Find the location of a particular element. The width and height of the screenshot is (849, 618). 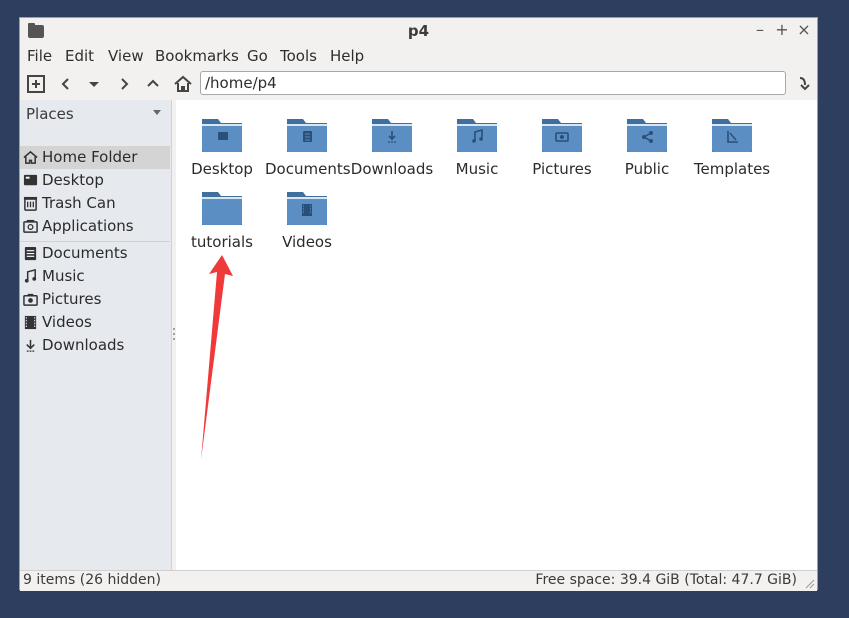

folder-templates-icon is located at coordinates (732, 135).